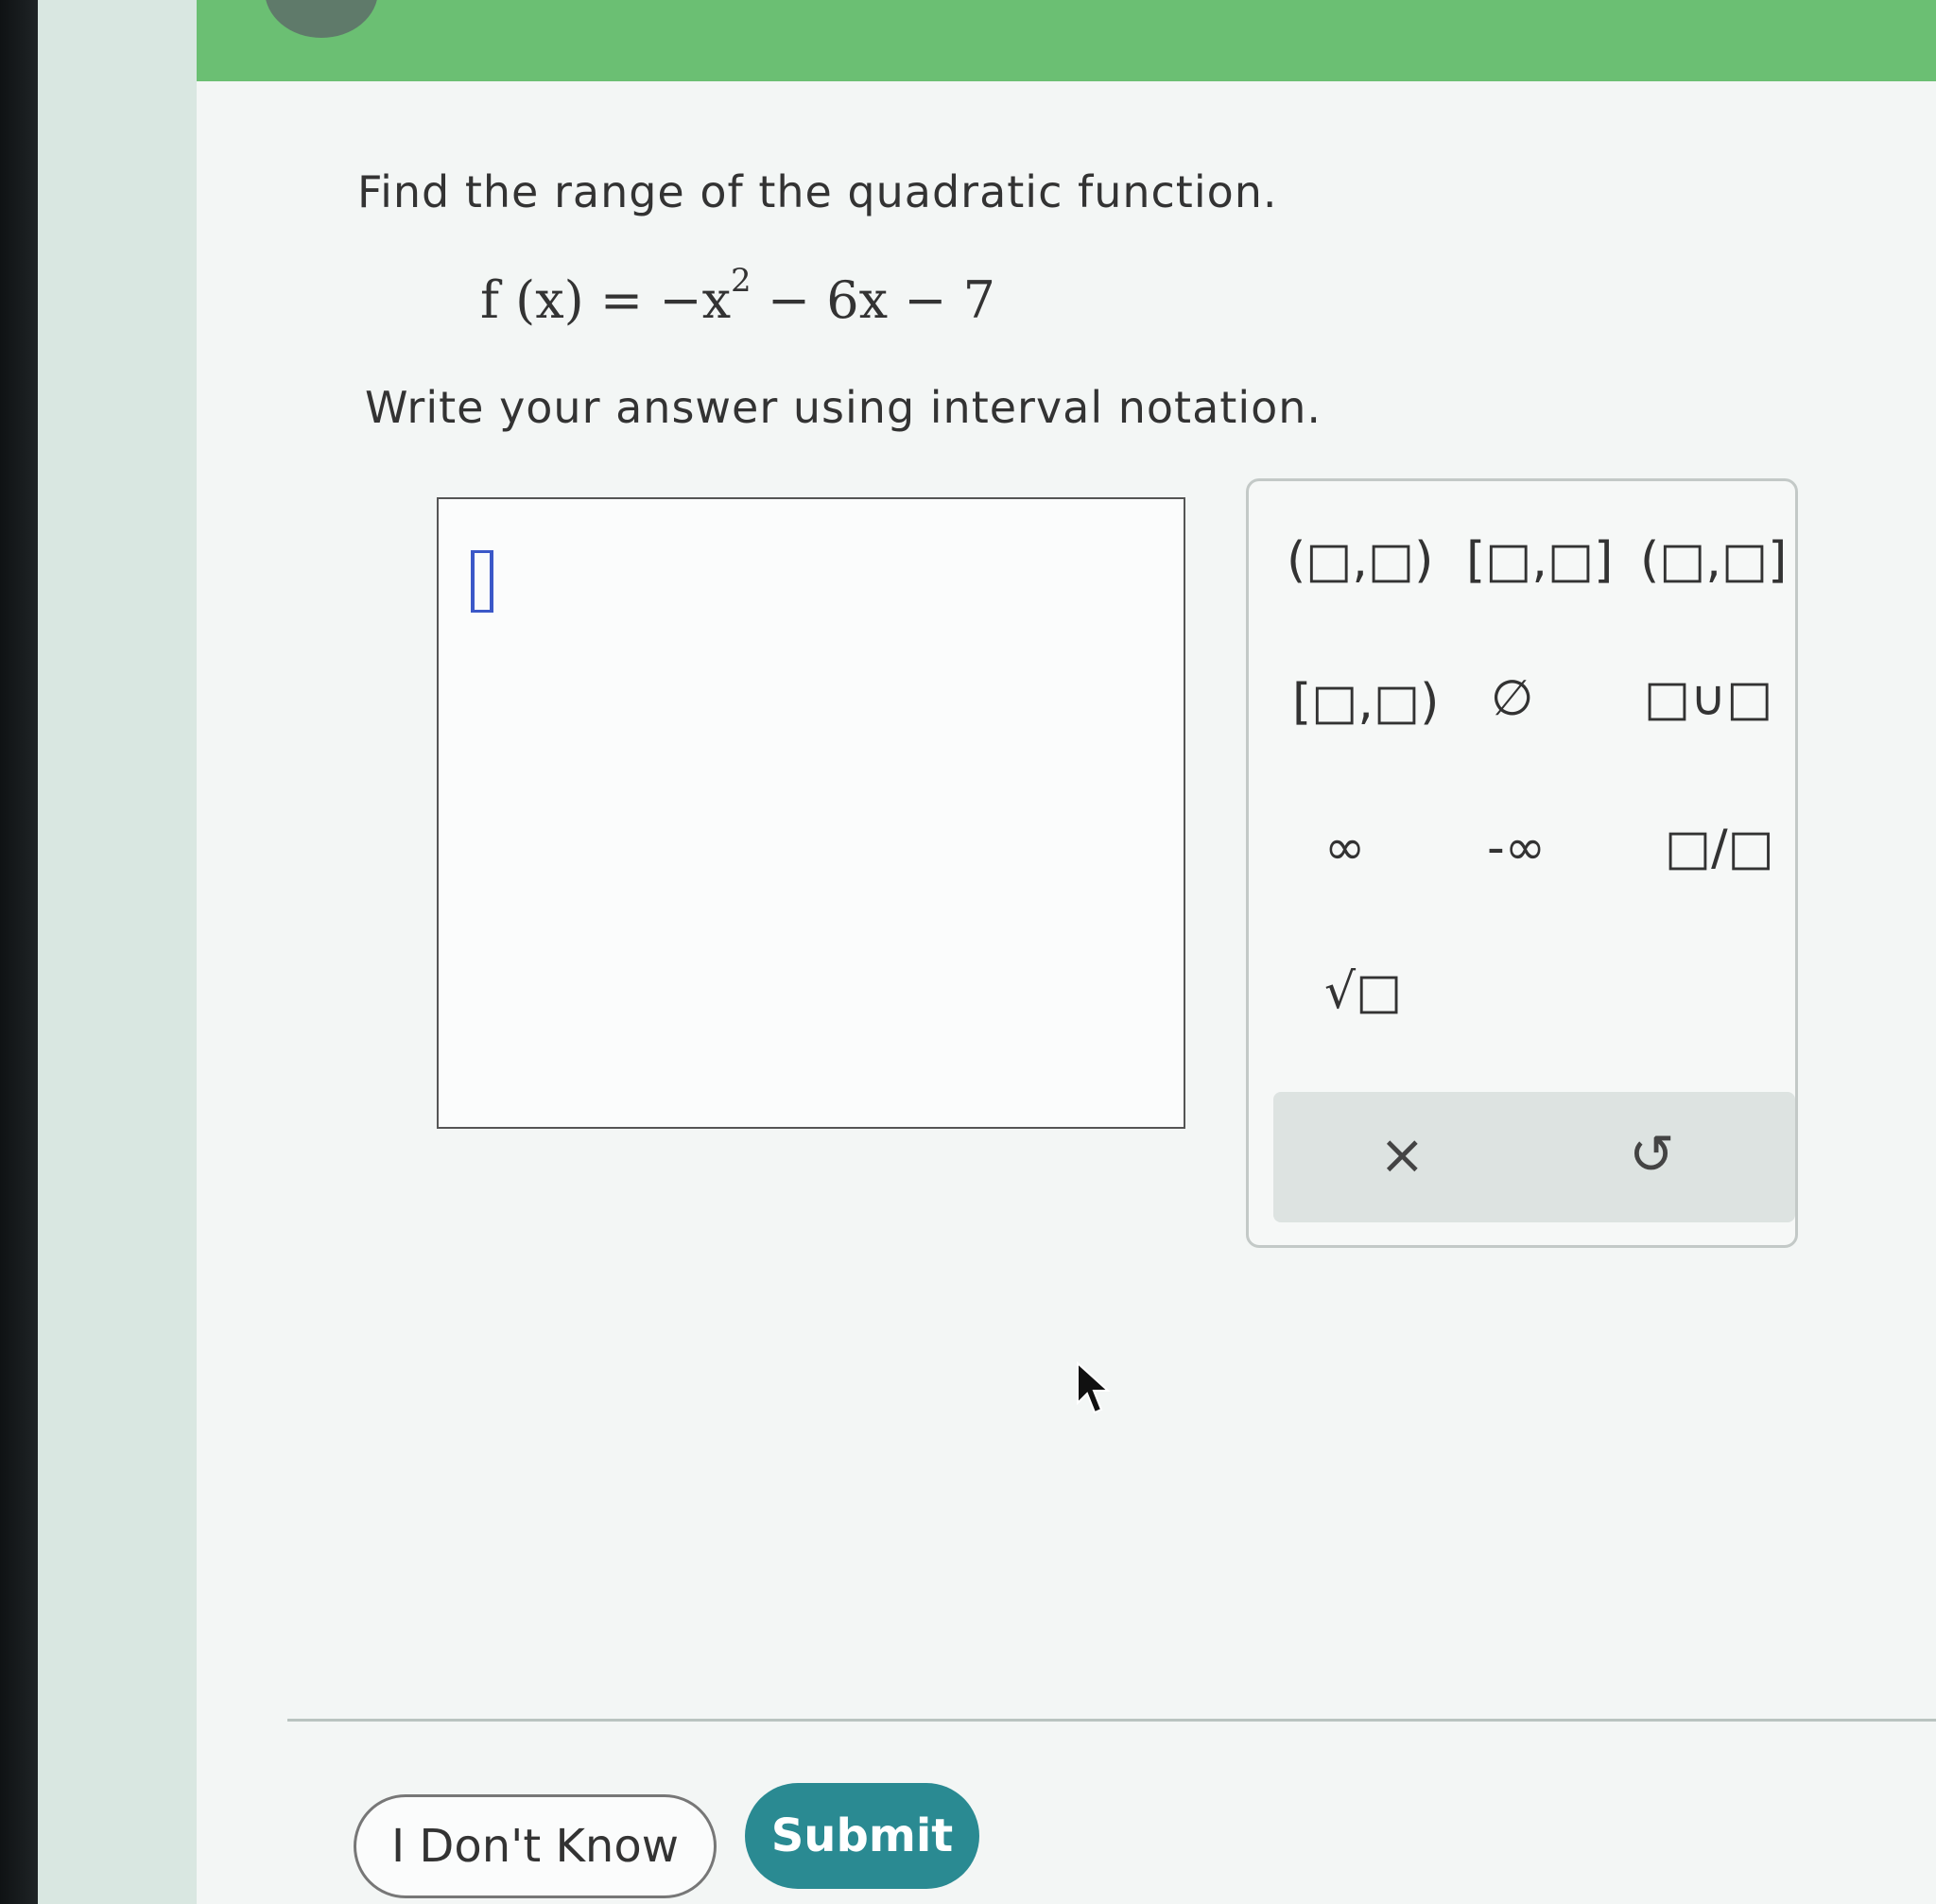  Describe the element at coordinates (1719, 848) in the screenshot. I see `fraction-button: □/□` at that location.